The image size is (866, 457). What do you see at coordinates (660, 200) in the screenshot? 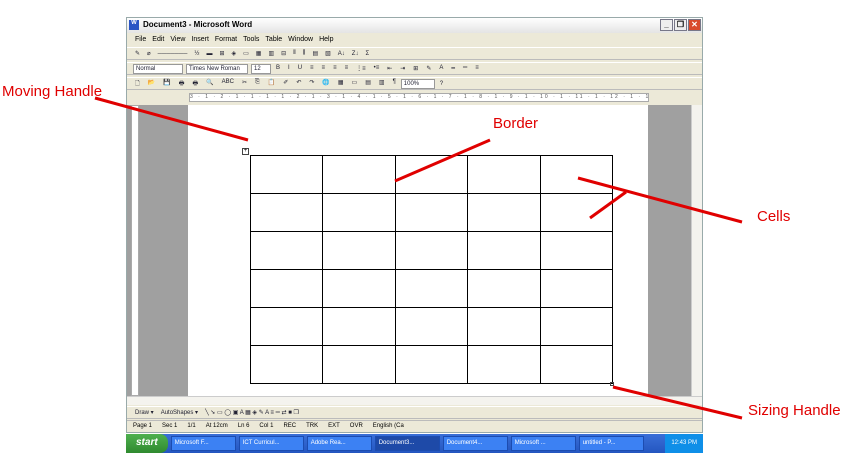
I see `cells-pointer` at bounding box center [660, 200].